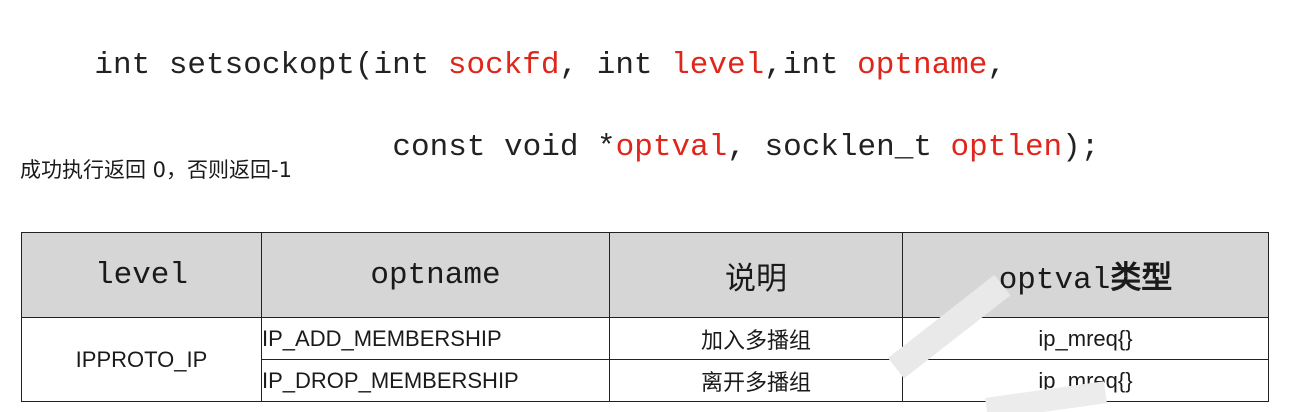  What do you see at coordinates (922, 65) in the screenshot?
I see `param-optname: optname` at bounding box center [922, 65].